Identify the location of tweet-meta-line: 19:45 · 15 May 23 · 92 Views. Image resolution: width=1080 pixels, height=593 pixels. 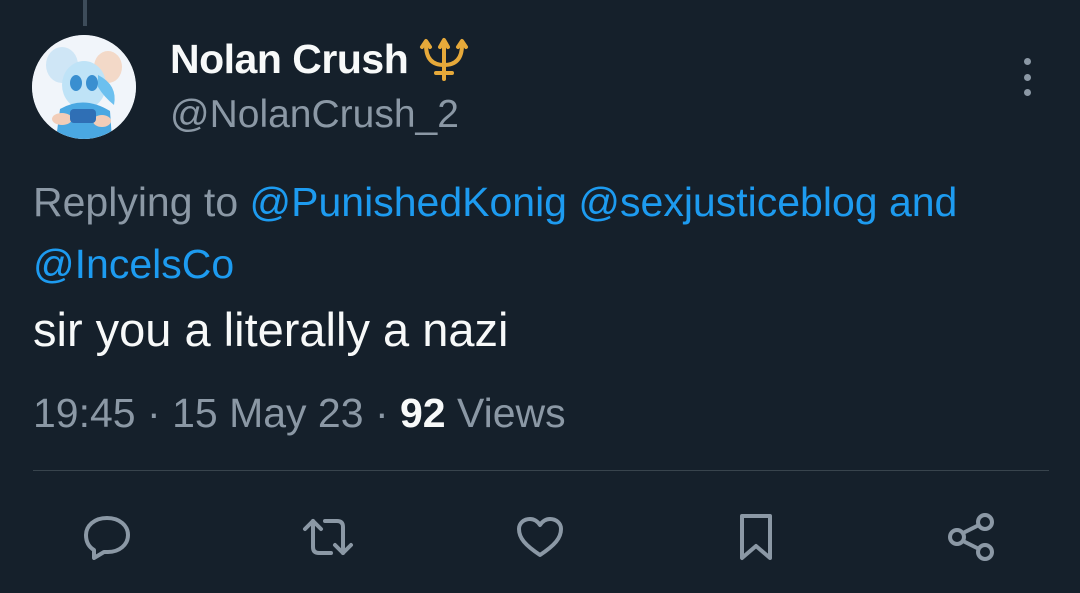
(299, 413).